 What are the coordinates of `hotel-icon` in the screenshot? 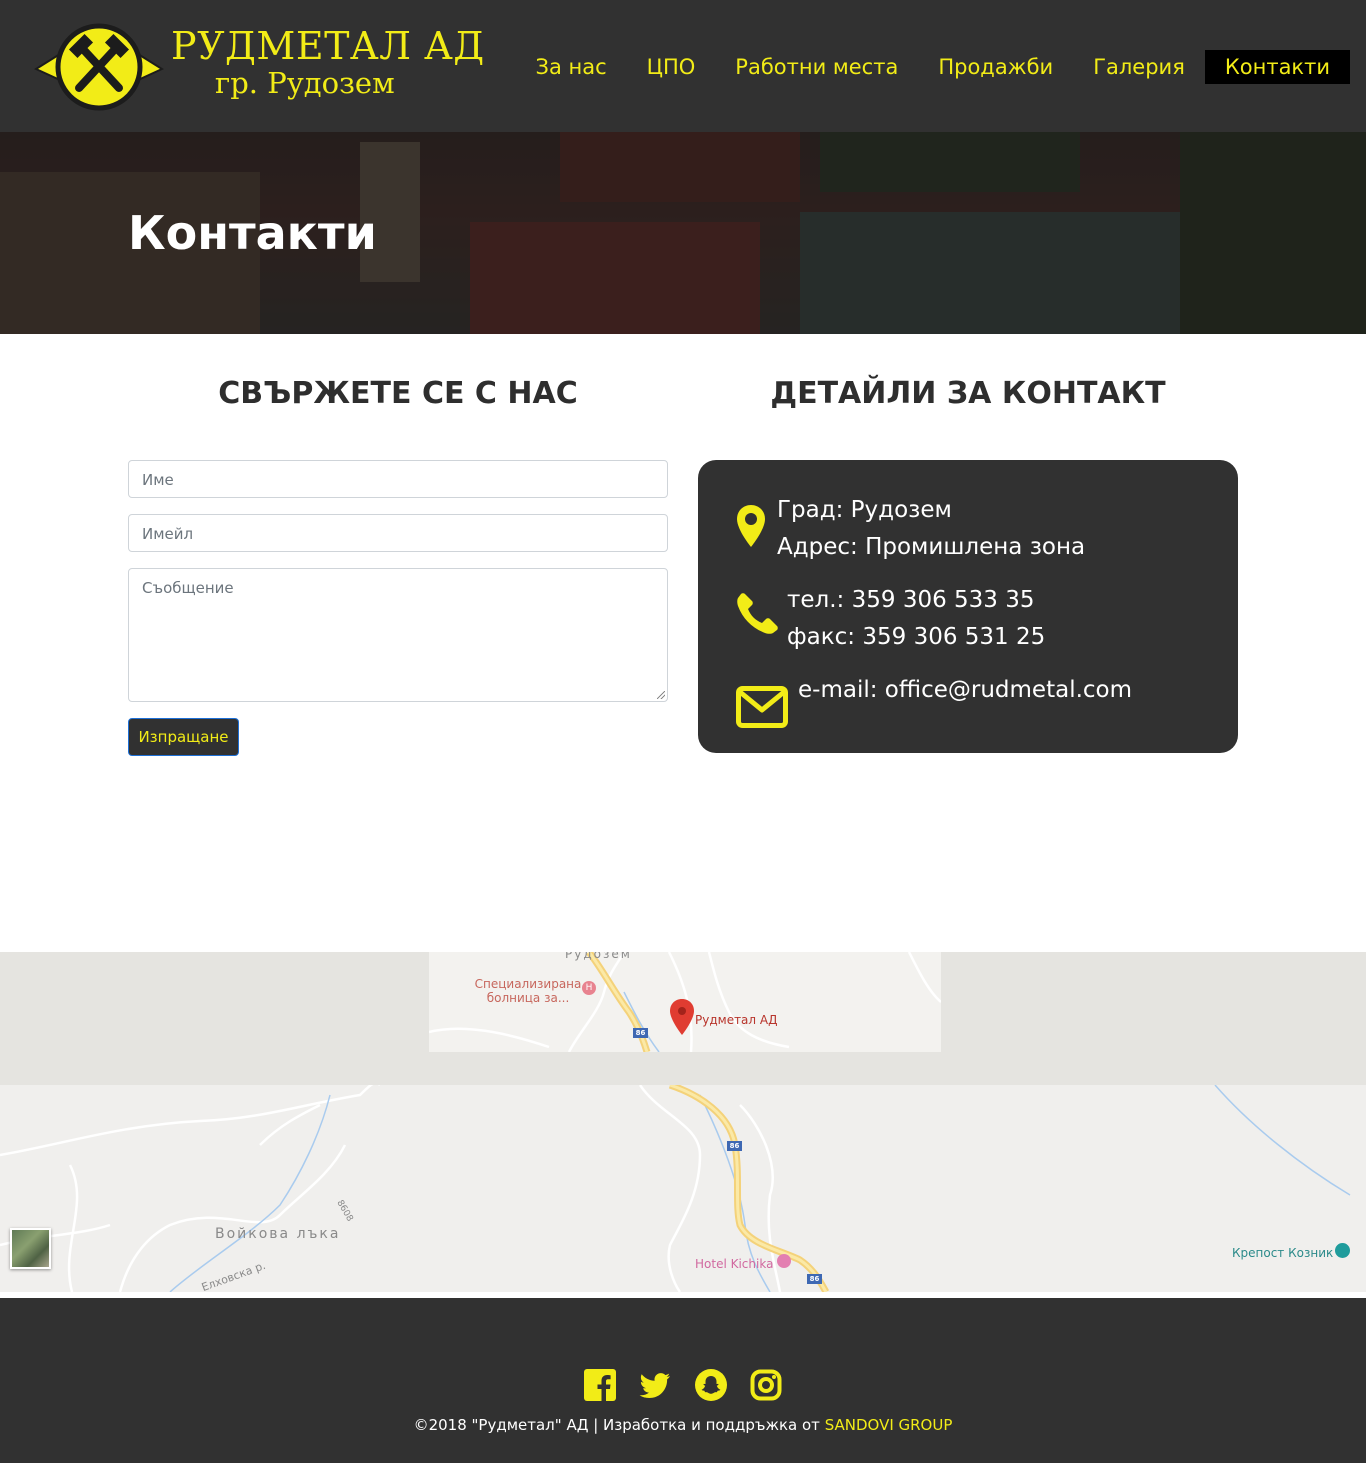 It's located at (784, 1261).